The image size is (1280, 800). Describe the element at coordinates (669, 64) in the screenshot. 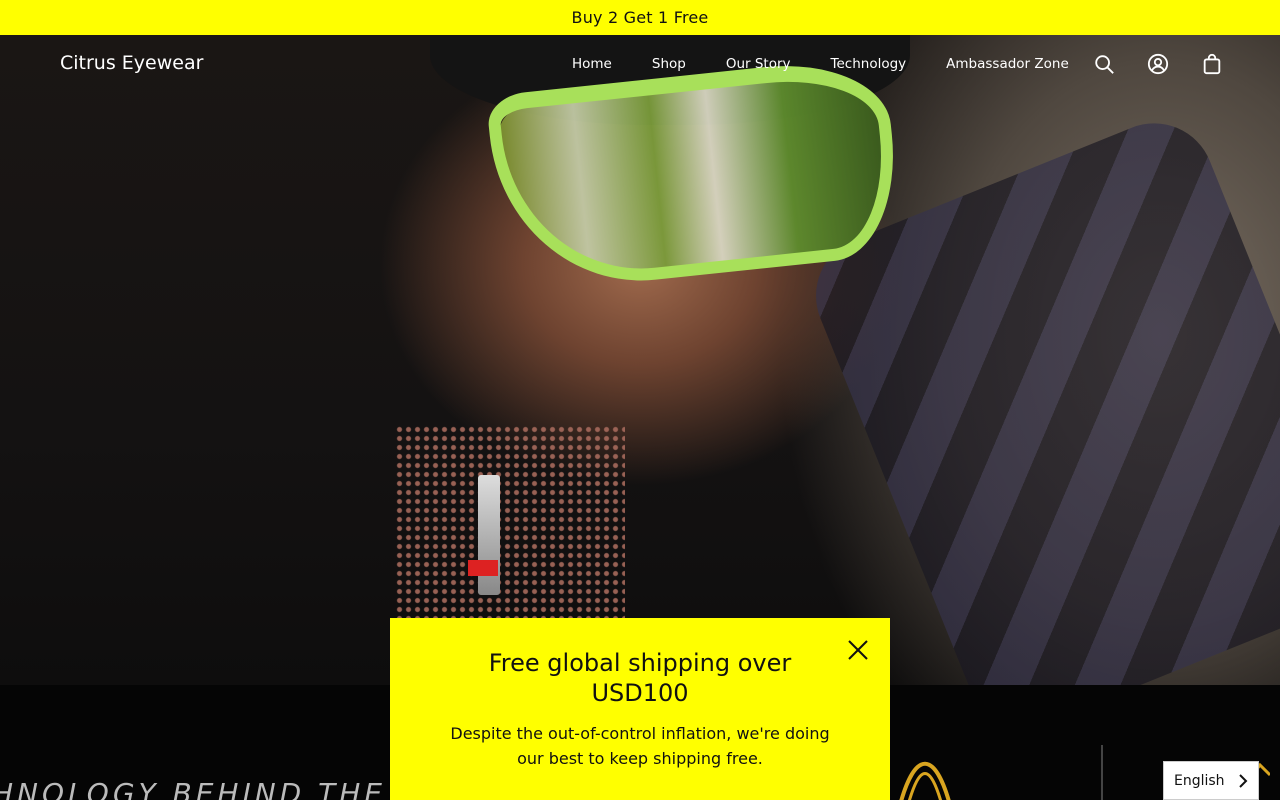

I see `nav-shop: Shop` at that location.